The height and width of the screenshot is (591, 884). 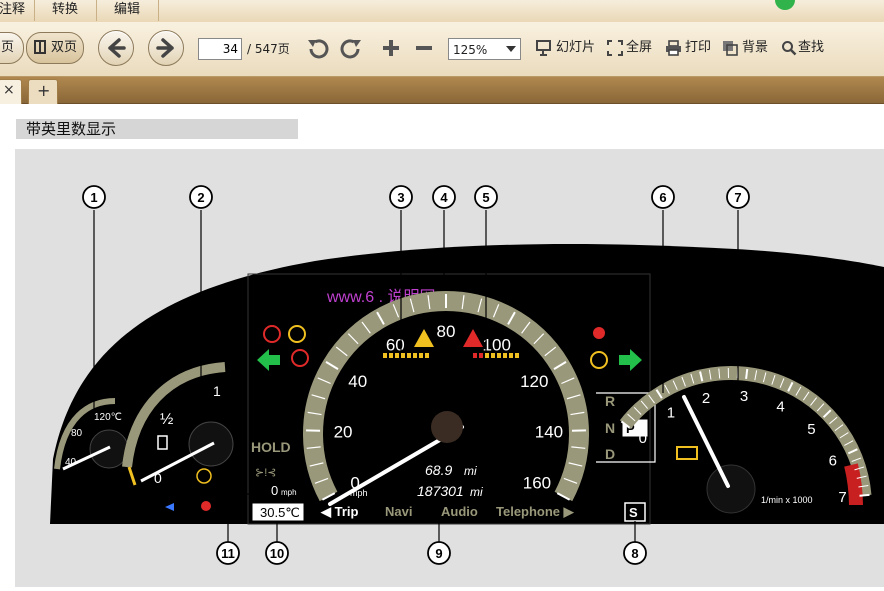 I want to click on seatbelt-icon, so click(x=599, y=333).